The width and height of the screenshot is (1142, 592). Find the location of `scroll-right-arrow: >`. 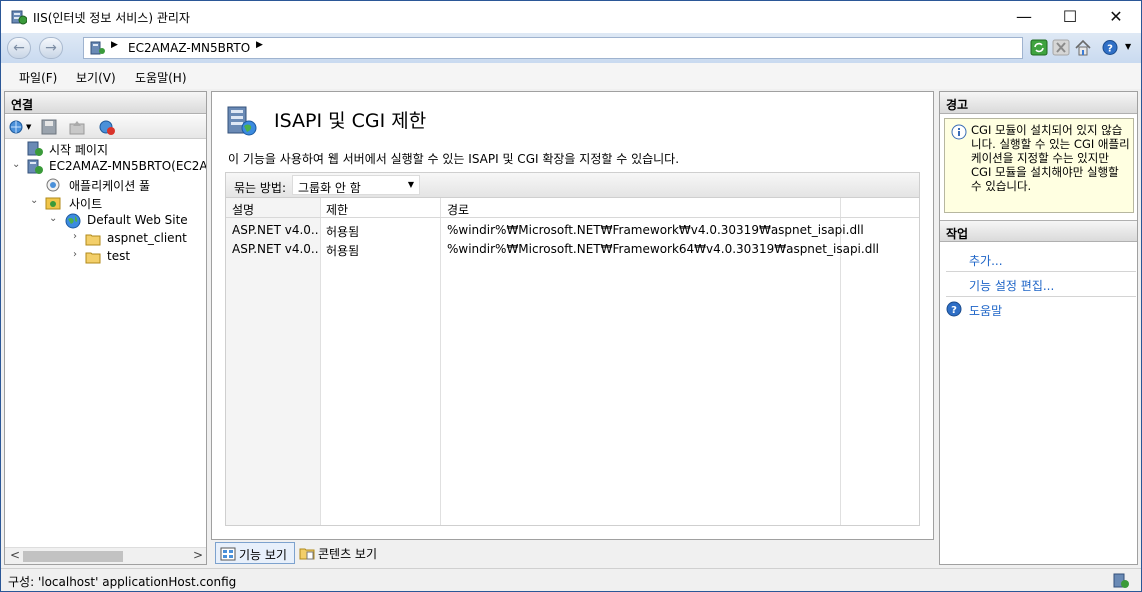

scroll-right-arrow: > is located at coordinates (198, 555).